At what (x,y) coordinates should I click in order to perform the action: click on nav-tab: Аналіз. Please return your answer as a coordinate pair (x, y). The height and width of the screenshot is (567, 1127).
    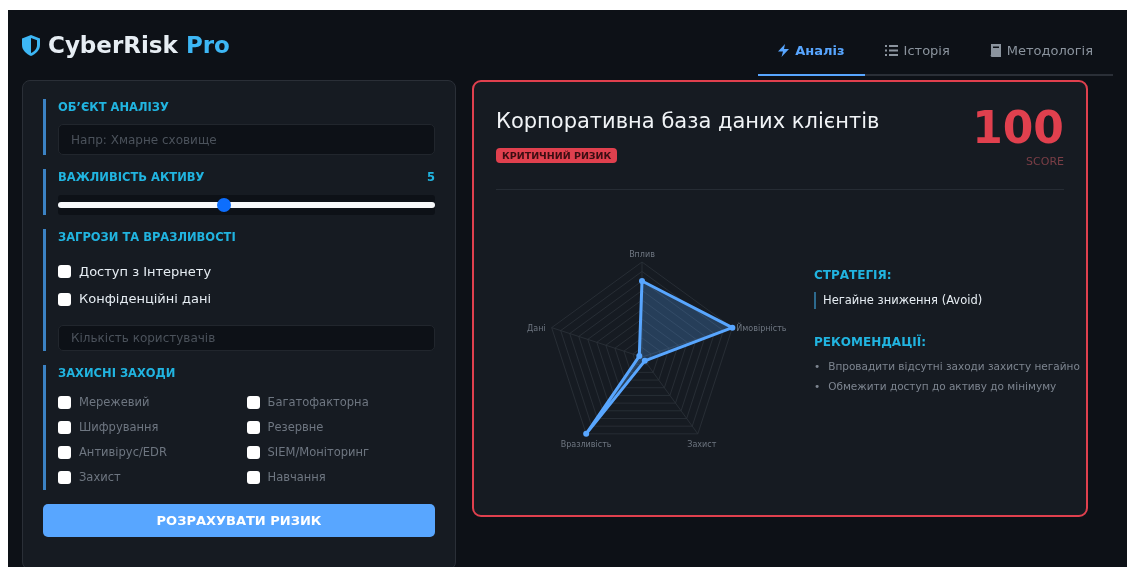
    Looking at the image, I should click on (811, 51).